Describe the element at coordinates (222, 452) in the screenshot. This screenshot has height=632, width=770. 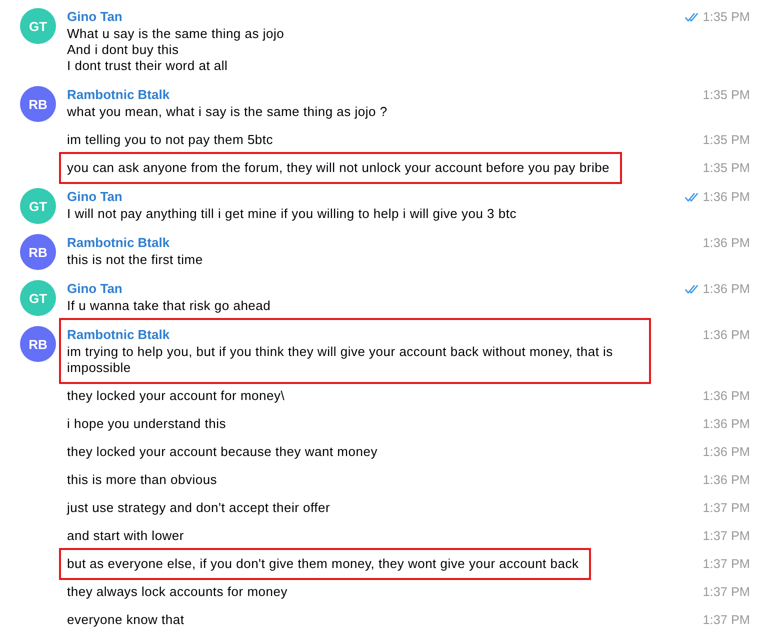
I see `message-text: they locked your account because they want money` at that location.